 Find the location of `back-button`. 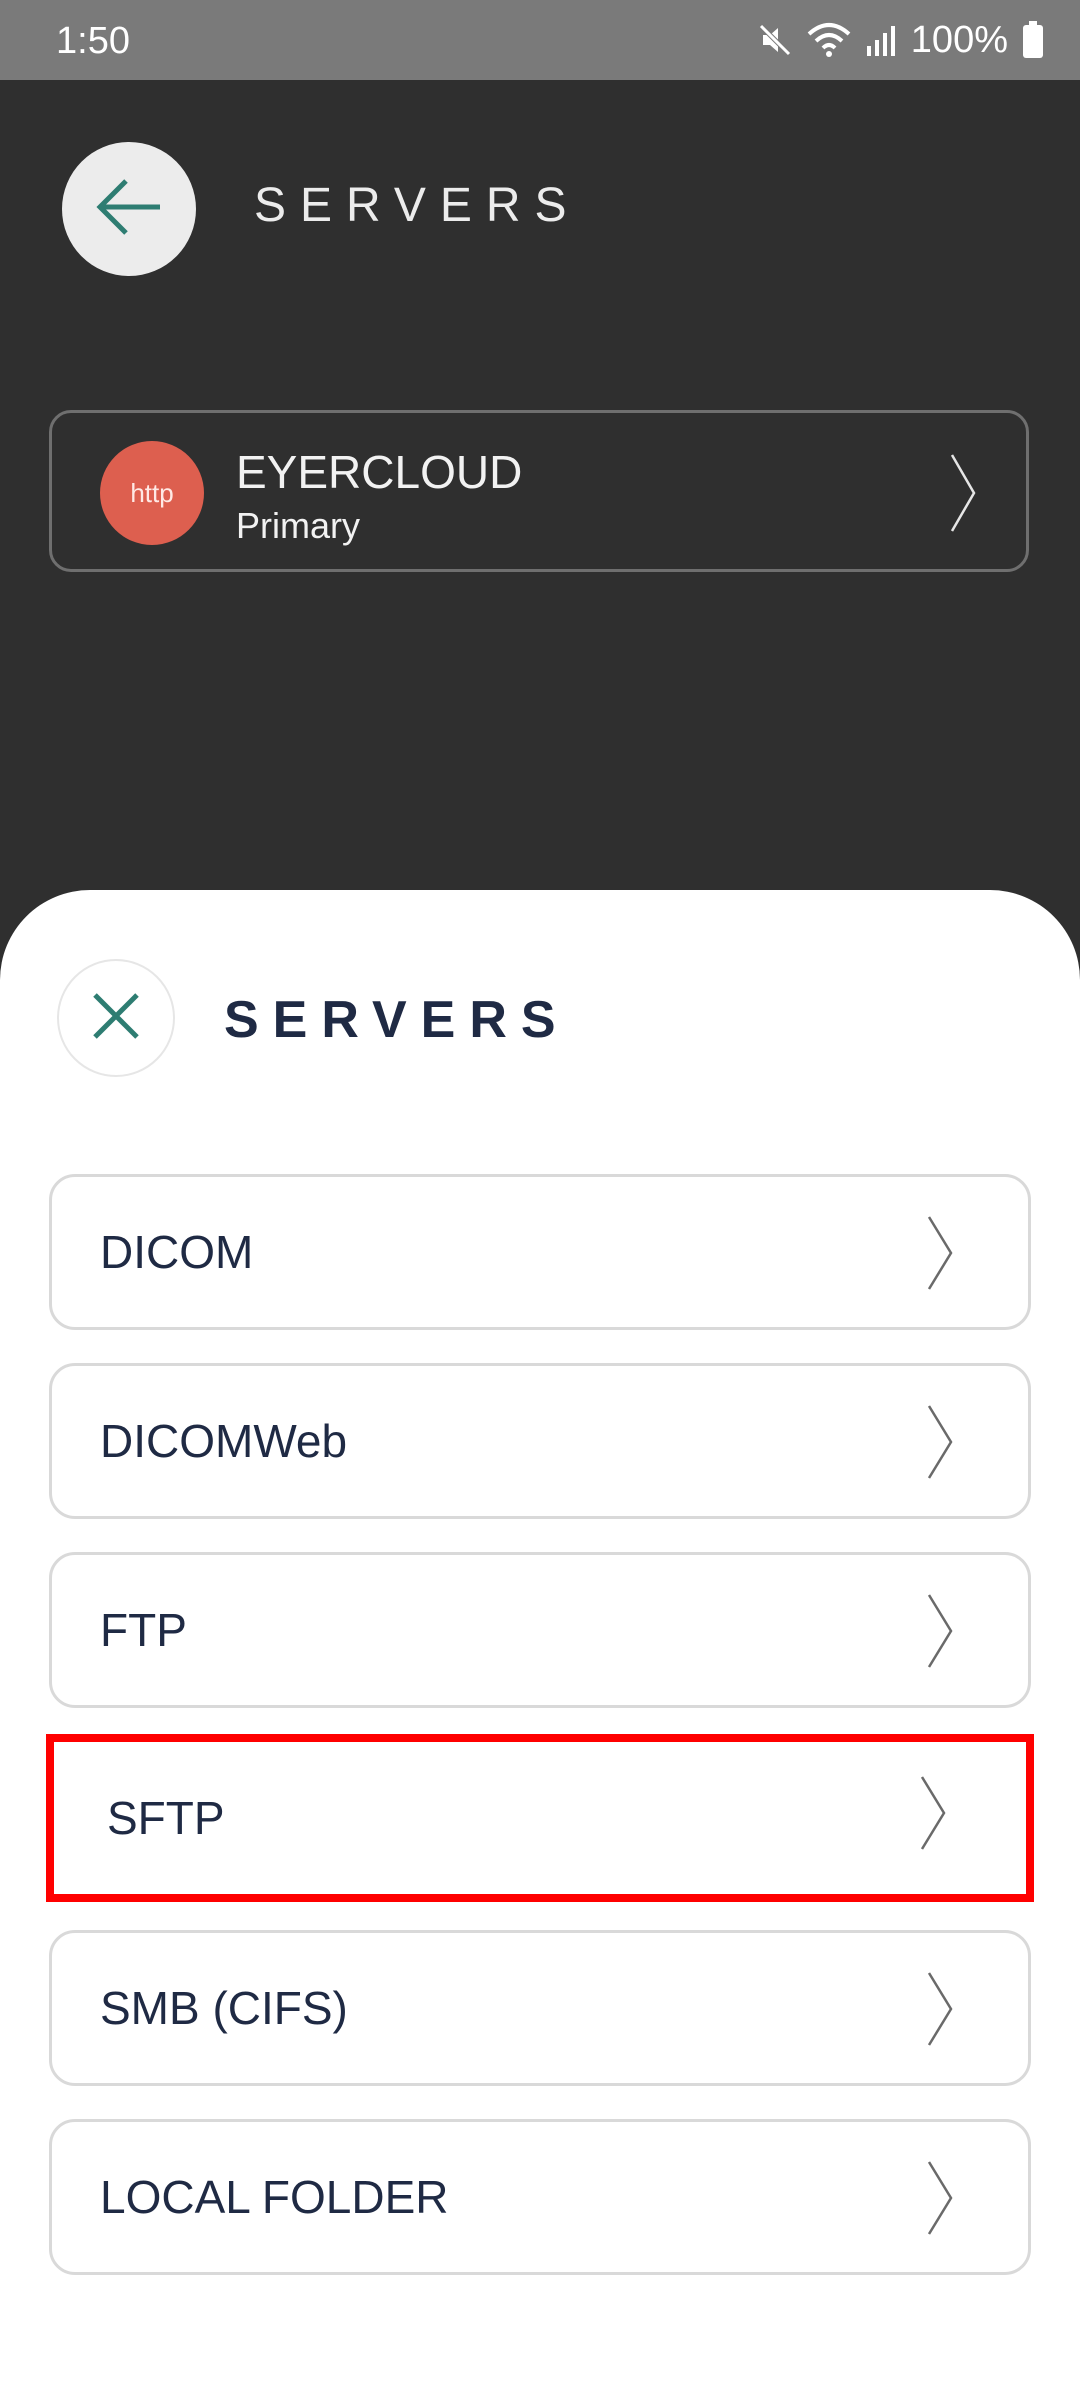

back-button is located at coordinates (129, 209).